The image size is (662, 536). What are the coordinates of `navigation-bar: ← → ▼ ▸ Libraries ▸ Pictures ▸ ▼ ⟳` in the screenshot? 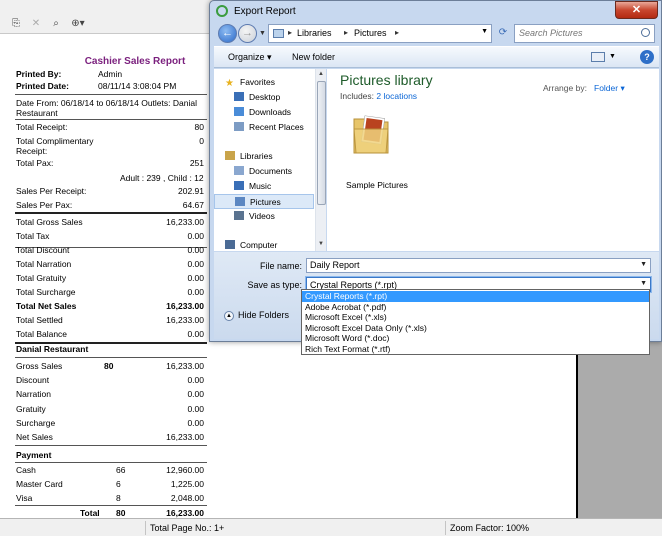 It's located at (436, 33).